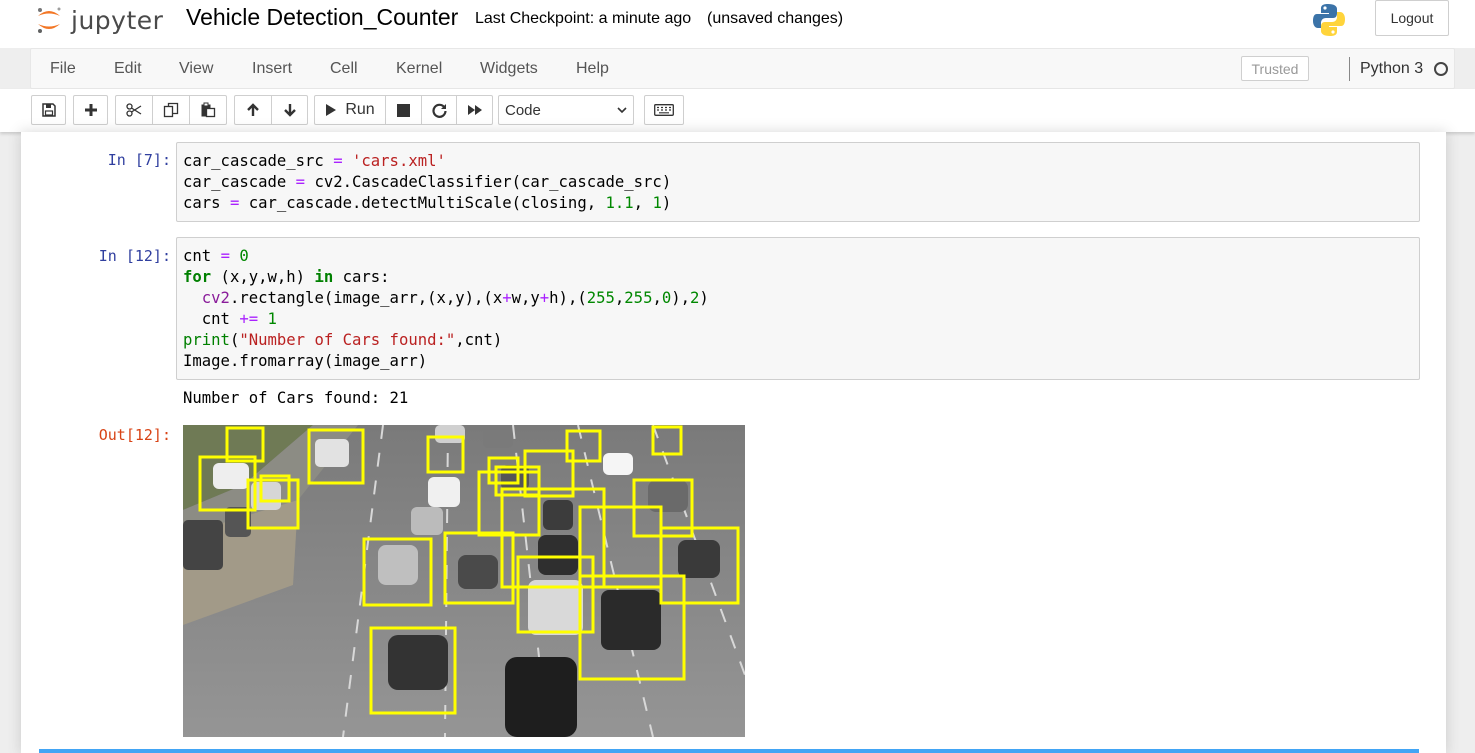 The image size is (1475, 753). What do you see at coordinates (322, 17) in the screenshot?
I see `notebook-title: Vehicle Detection_Counter` at bounding box center [322, 17].